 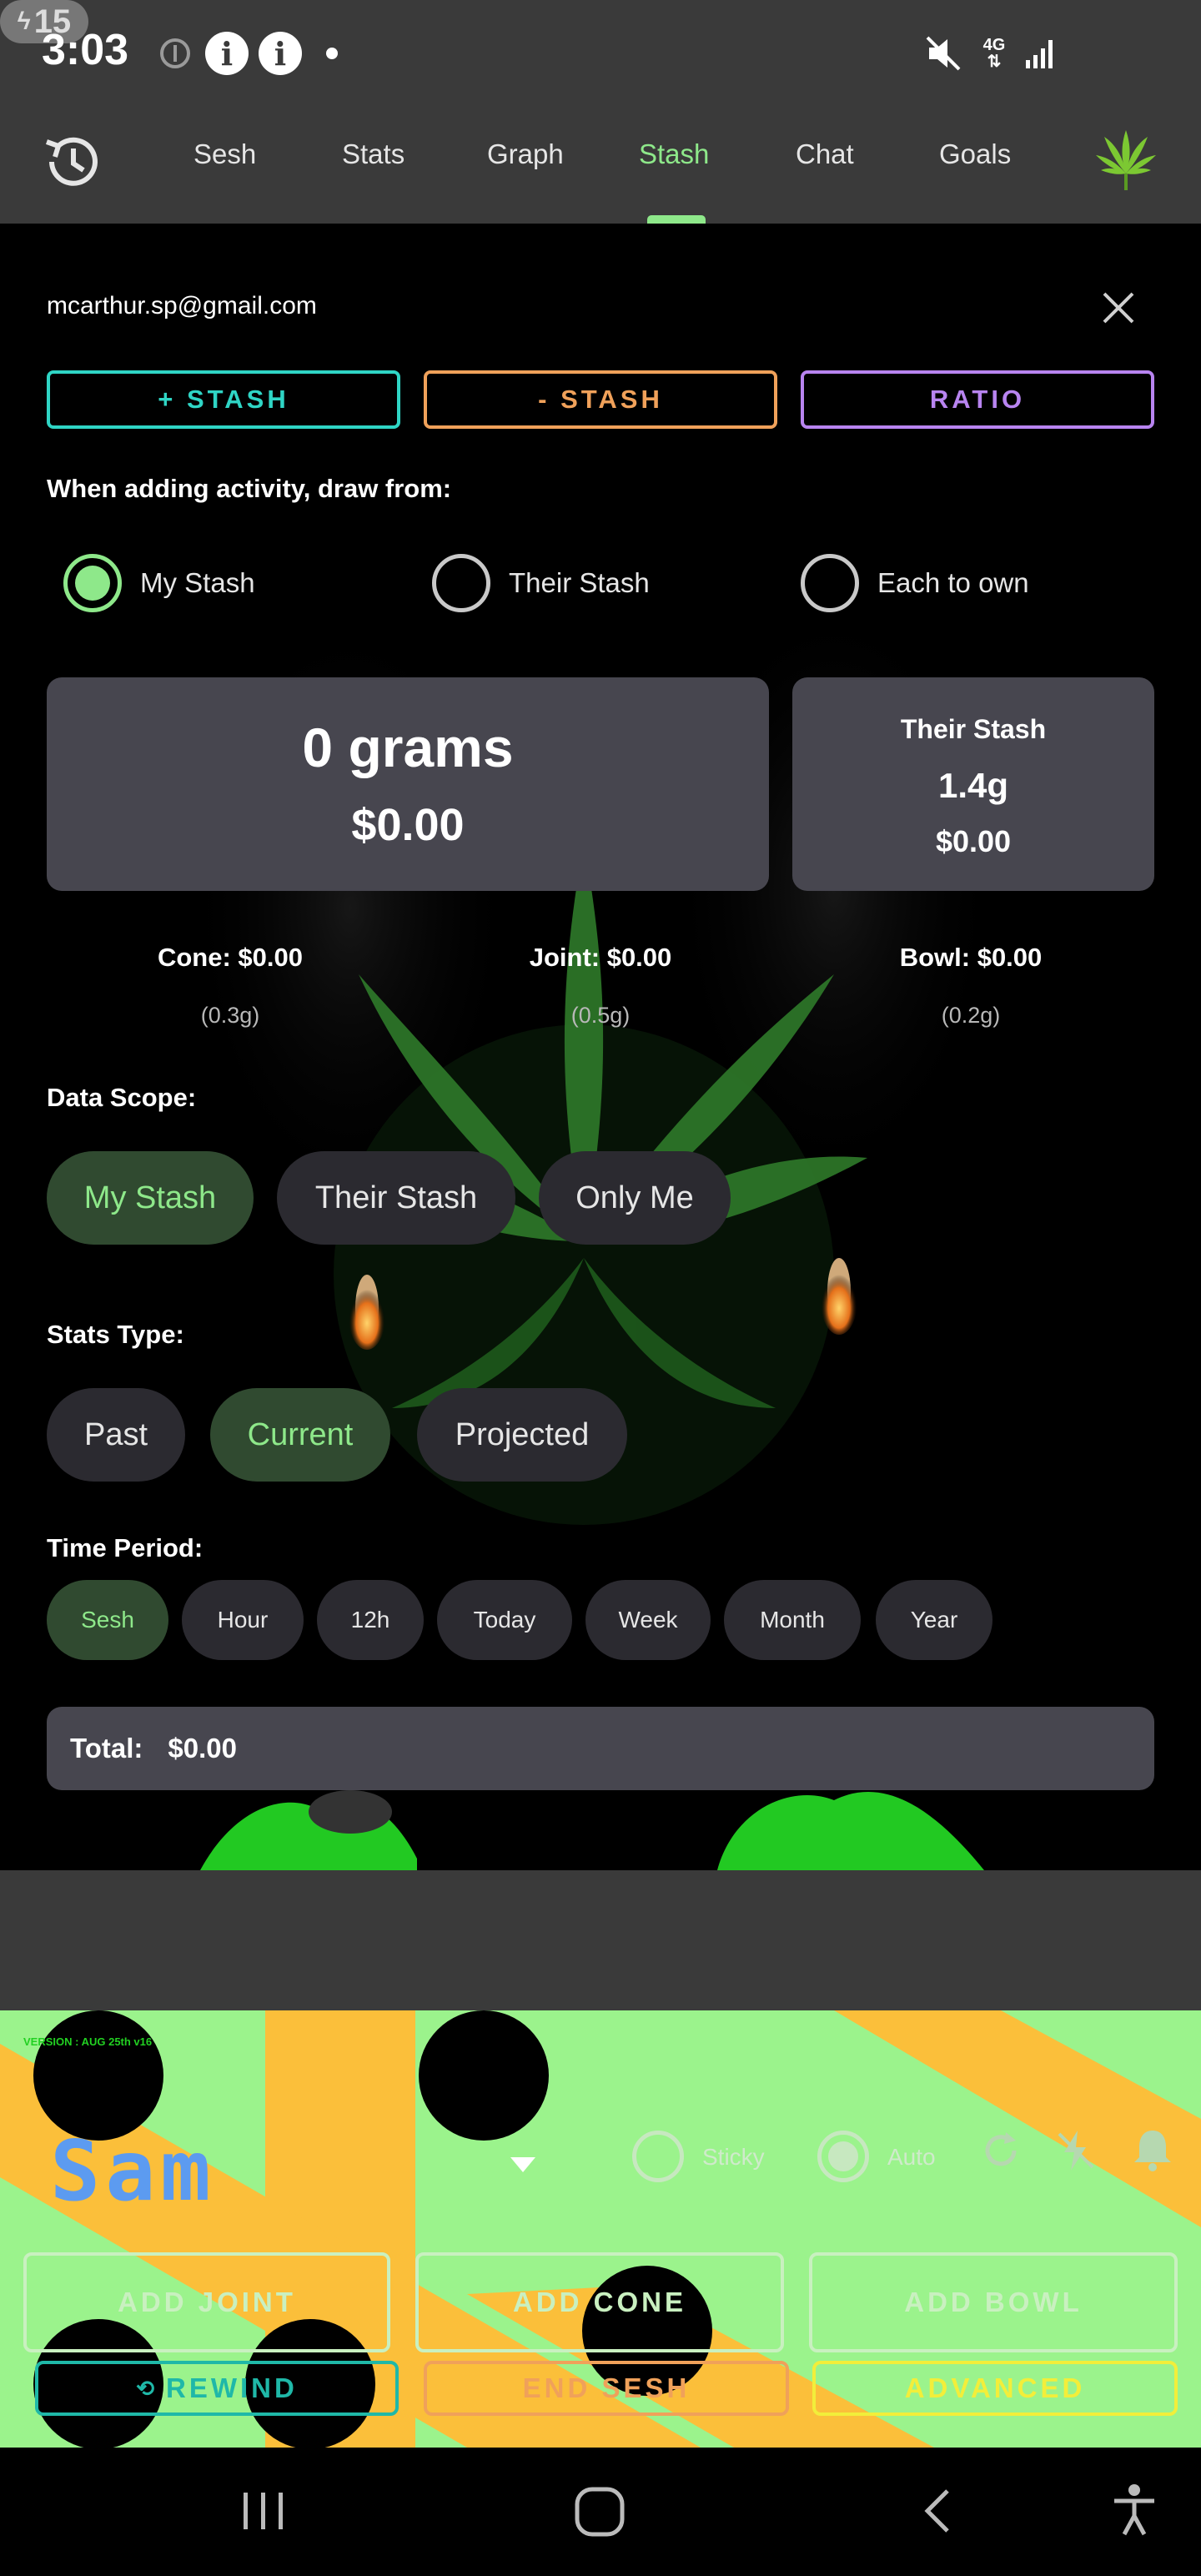 I want to click on joint-amount: (0.5g), so click(x=601, y=1015).